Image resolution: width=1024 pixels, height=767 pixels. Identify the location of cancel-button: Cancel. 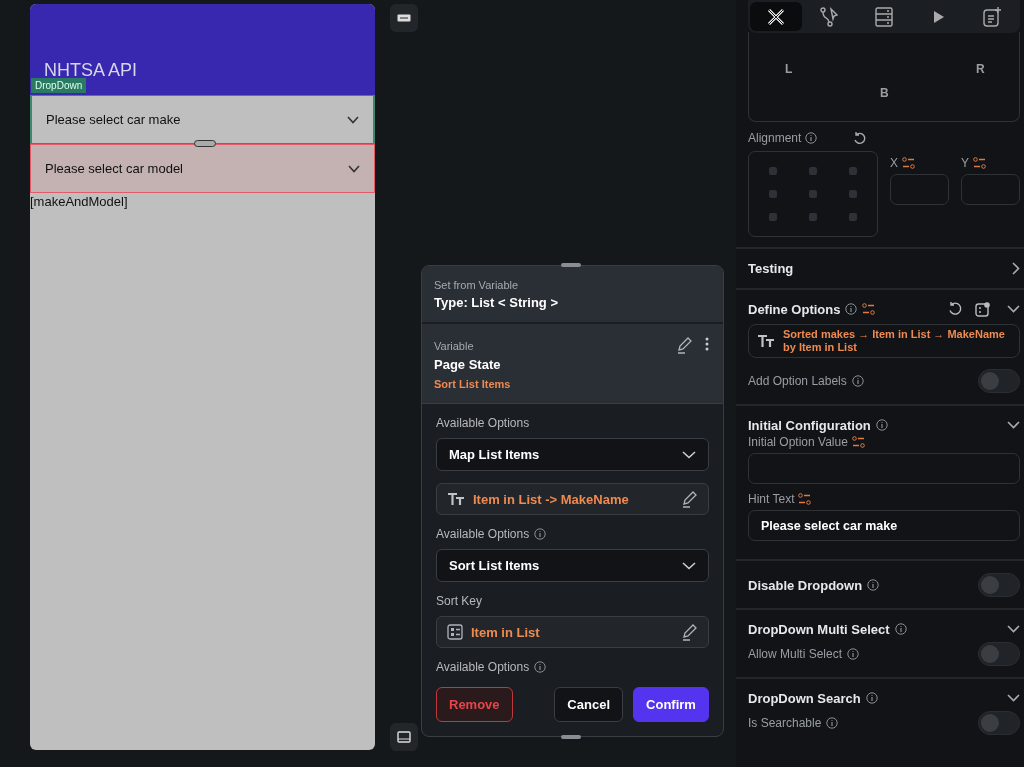
(588, 704).